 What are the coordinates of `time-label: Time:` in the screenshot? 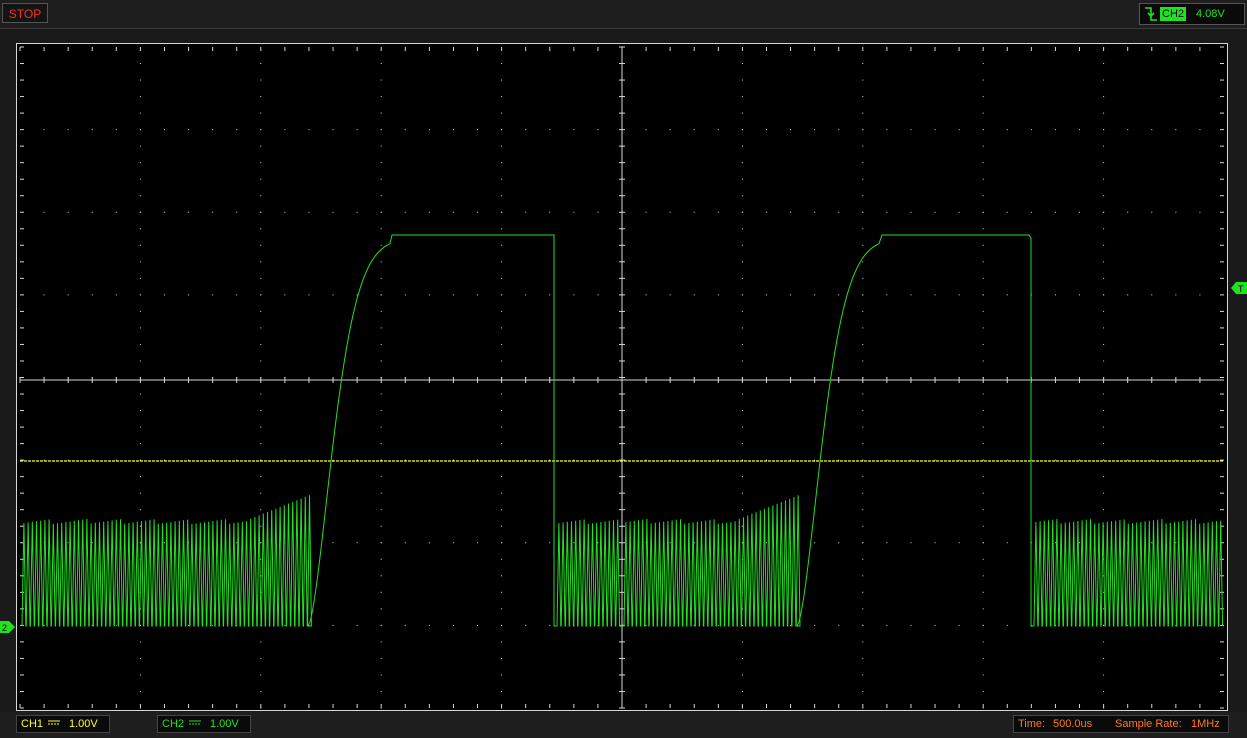 It's located at (1032, 724).